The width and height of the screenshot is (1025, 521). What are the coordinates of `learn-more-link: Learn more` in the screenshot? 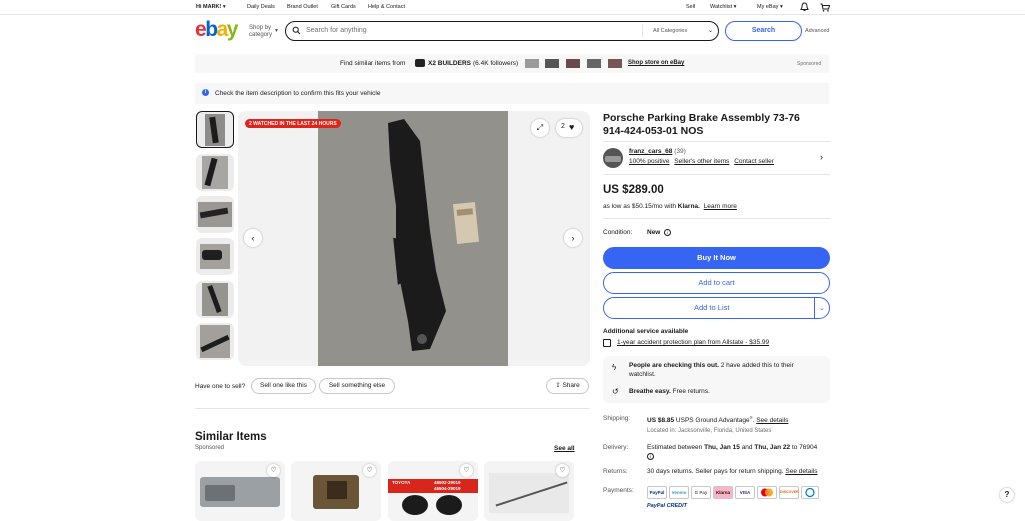 It's located at (720, 206).